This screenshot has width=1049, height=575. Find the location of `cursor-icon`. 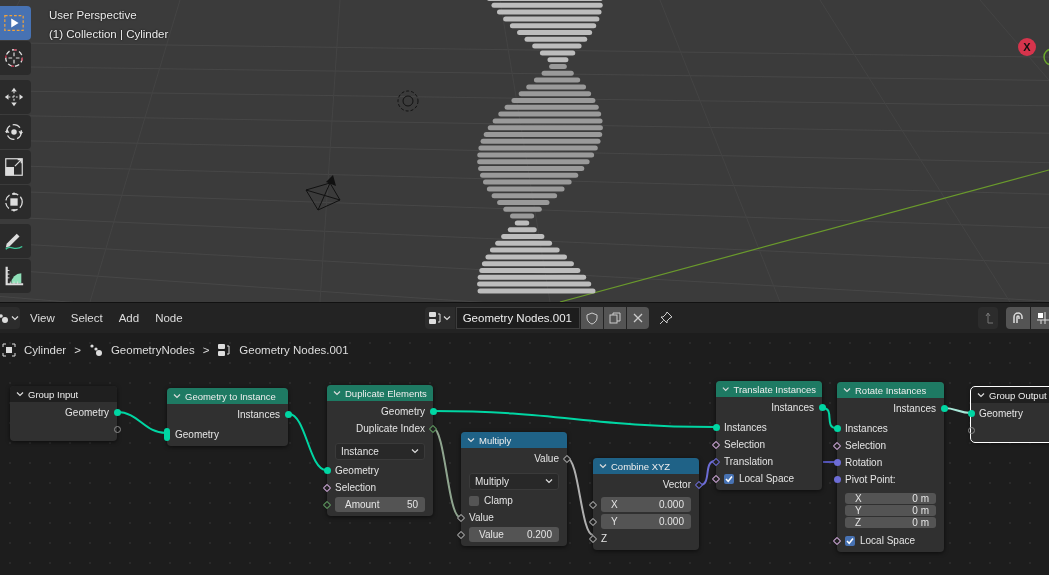

cursor-icon is located at coordinates (14, 58).